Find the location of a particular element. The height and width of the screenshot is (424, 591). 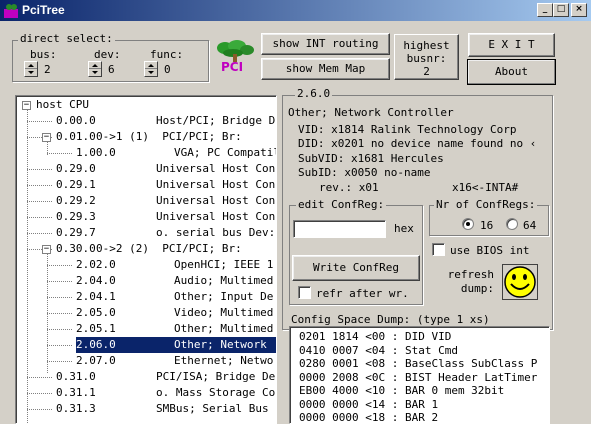

tree-row: 0.00.0 Host/PCI; Bridge D is located at coordinates (146, 121).